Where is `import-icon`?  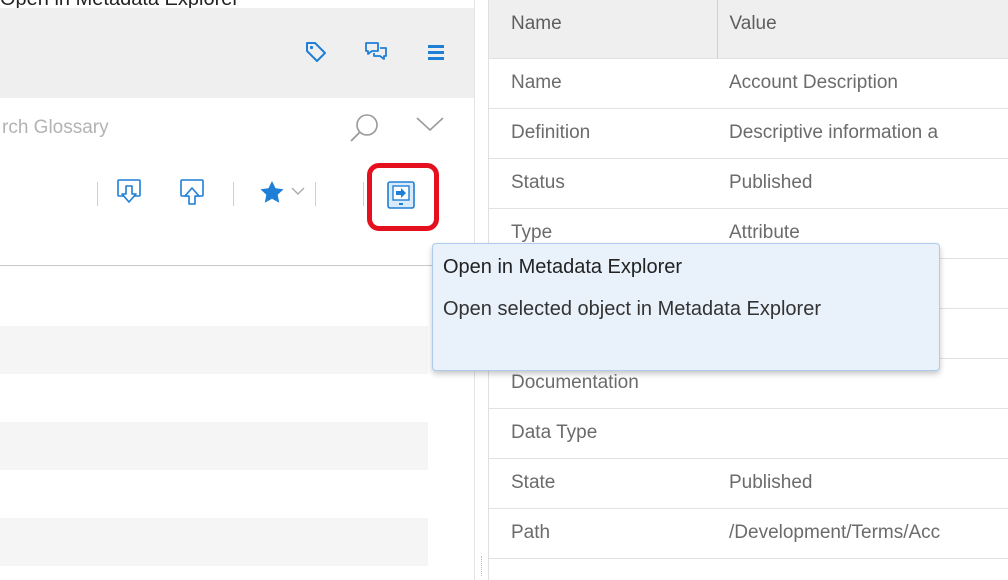 import-icon is located at coordinates (129, 192).